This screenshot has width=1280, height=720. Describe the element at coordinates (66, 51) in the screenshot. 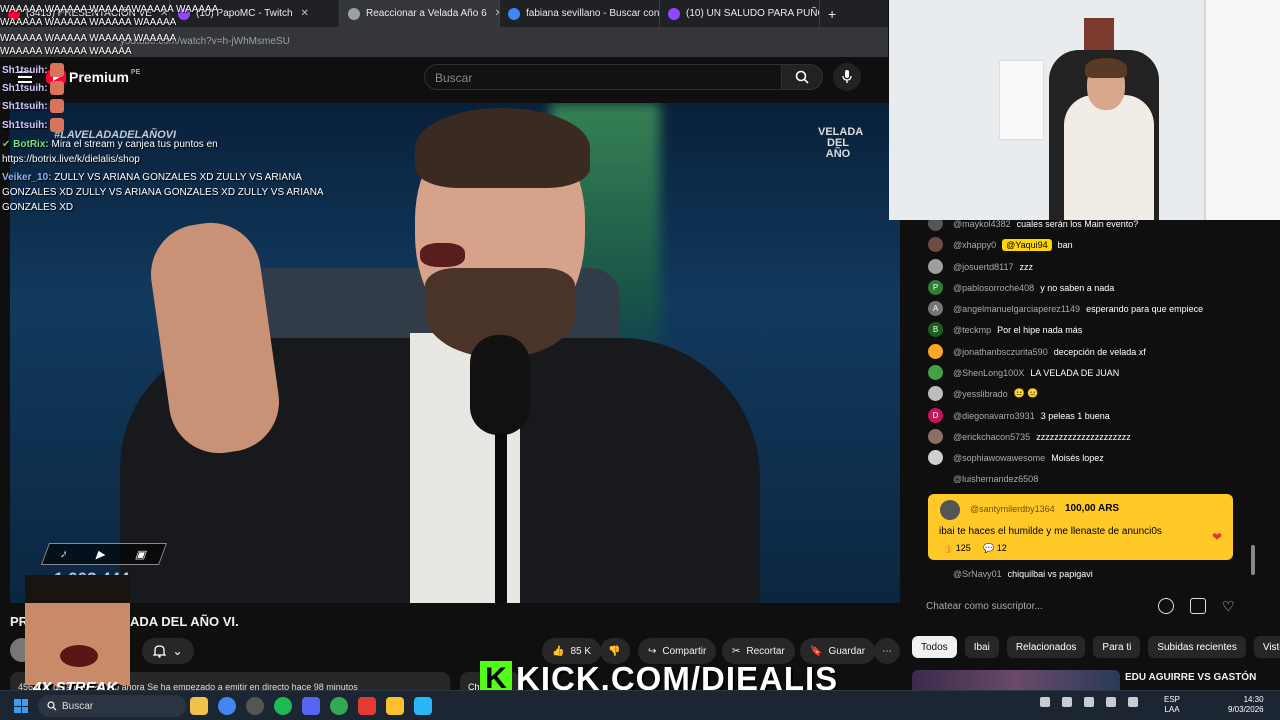

I see `overlay-spam-line: WAAAAA WAAAAA WAAAAA` at that location.